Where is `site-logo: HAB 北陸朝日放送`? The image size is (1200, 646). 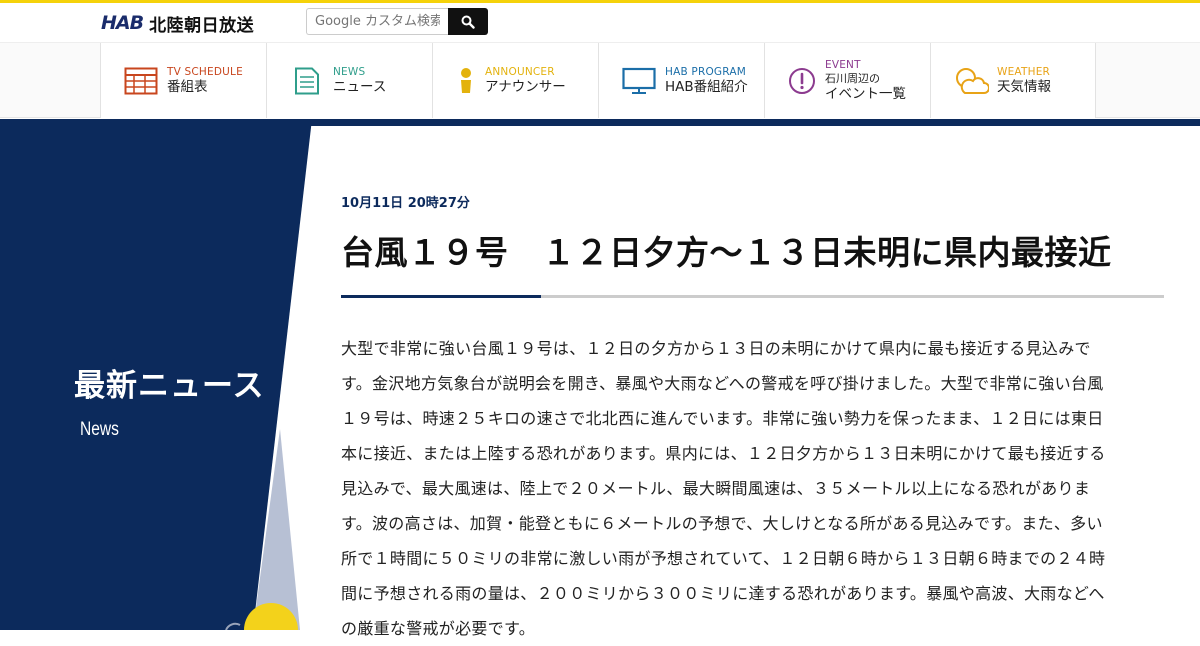
site-logo: HAB 北陸朝日放送 is located at coordinates (178, 23).